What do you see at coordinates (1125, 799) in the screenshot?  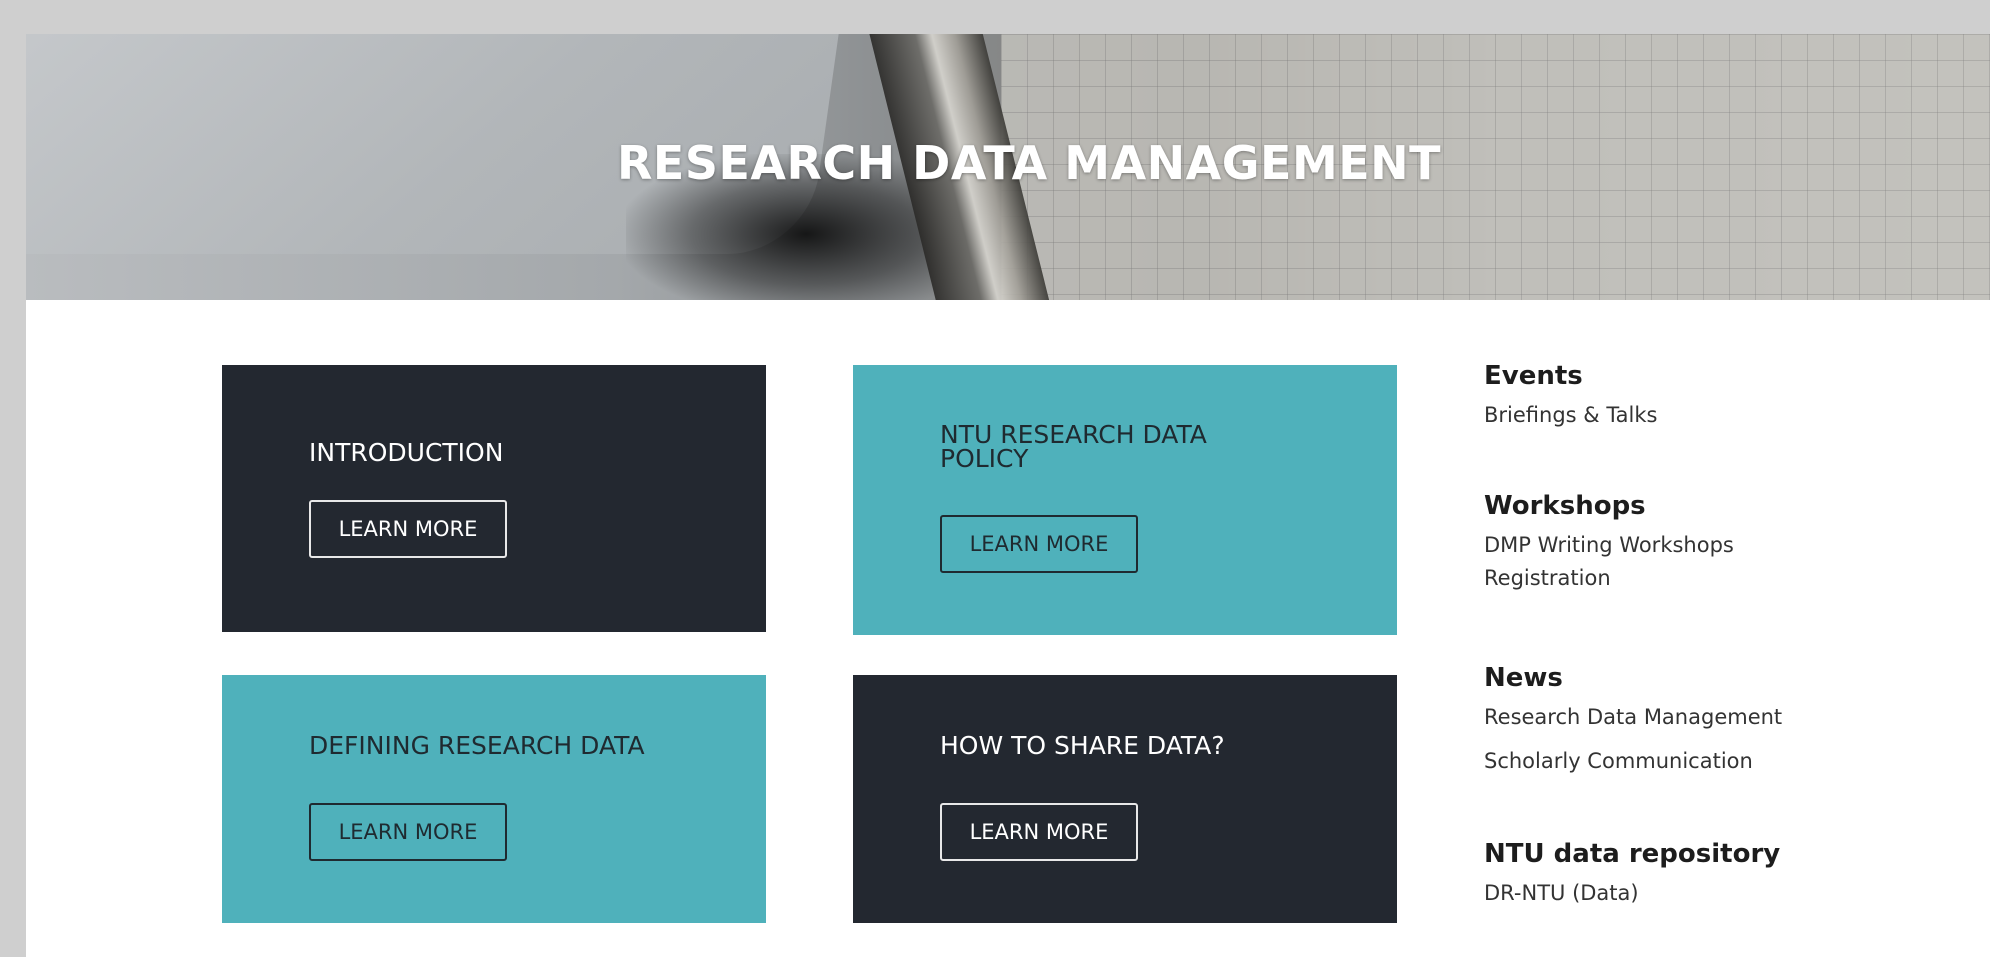 I see `tile-how-to-share-data: HOW TO SHARE DATA? LEARN MORE` at bounding box center [1125, 799].